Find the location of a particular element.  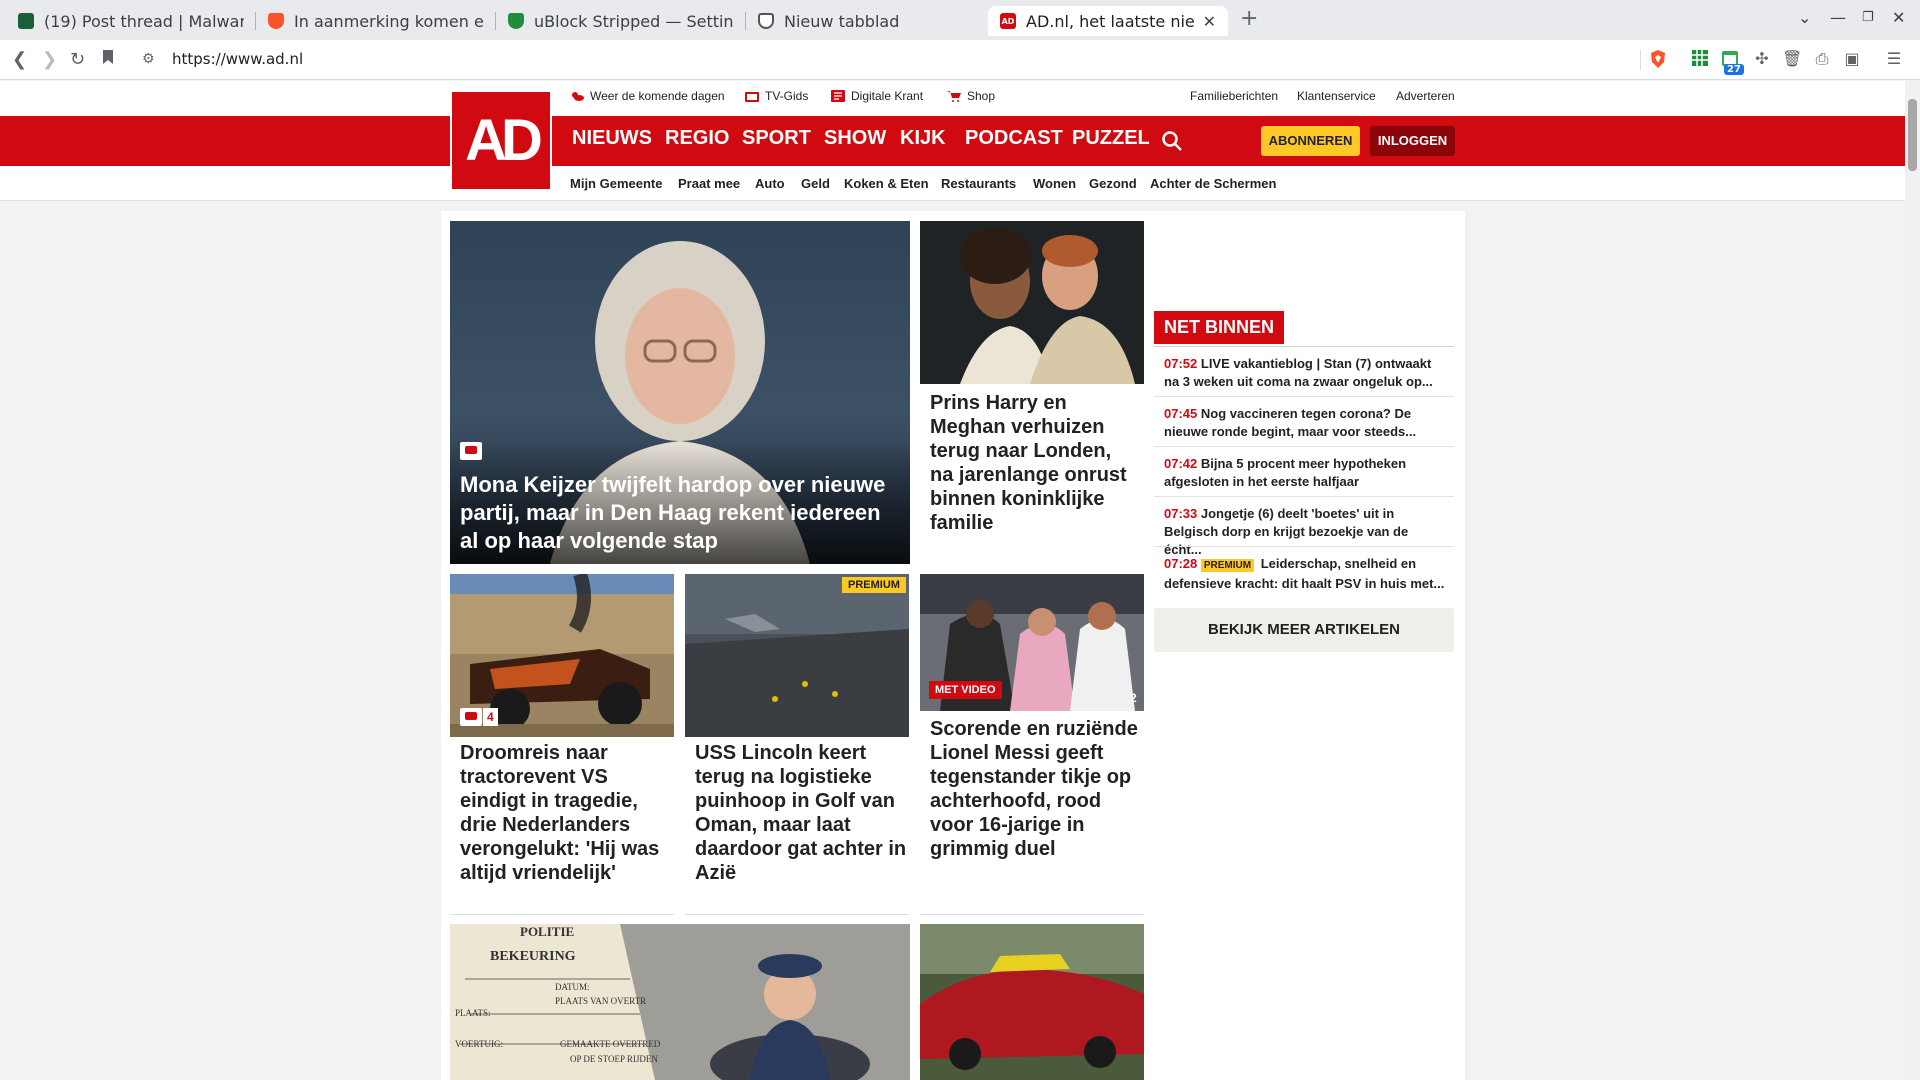

nav-puzzel: PUZZEL is located at coordinates (1111, 138).